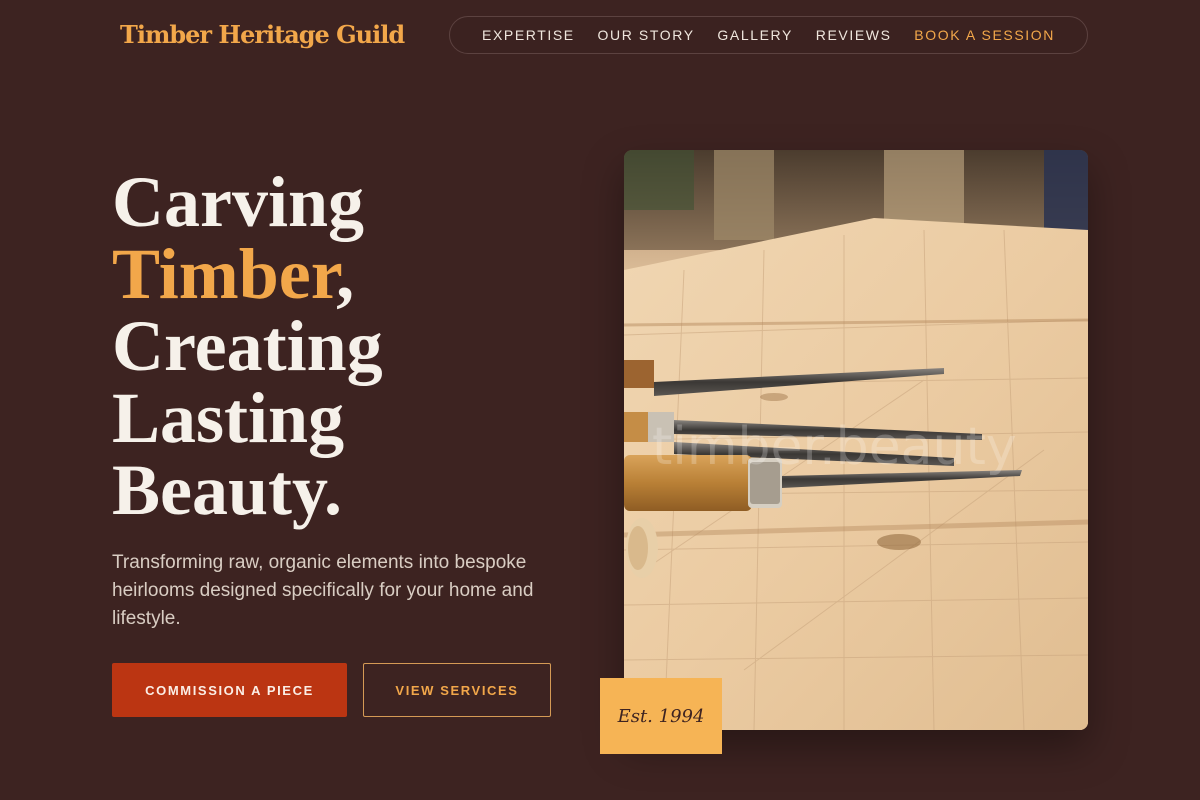 The width and height of the screenshot is (1200, 800). I want to click on nav-item-reviews: REVIEWS, so click(854, 35).